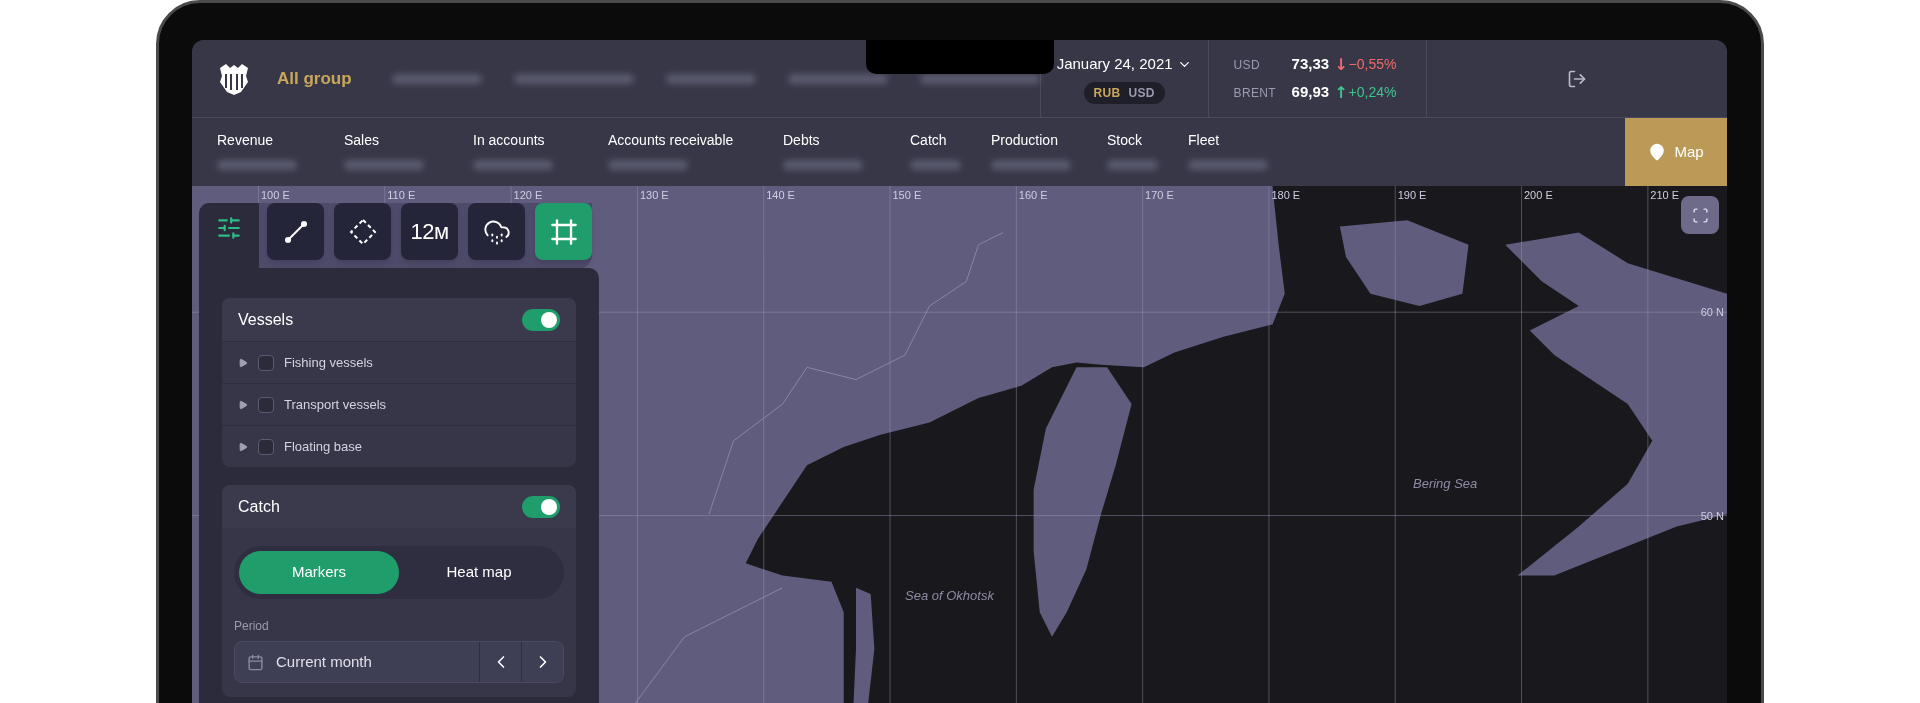  What do you see at coordinates (229, 228) in the screenshot?
I see `sliders-icon` at bounding box center [229, 228].